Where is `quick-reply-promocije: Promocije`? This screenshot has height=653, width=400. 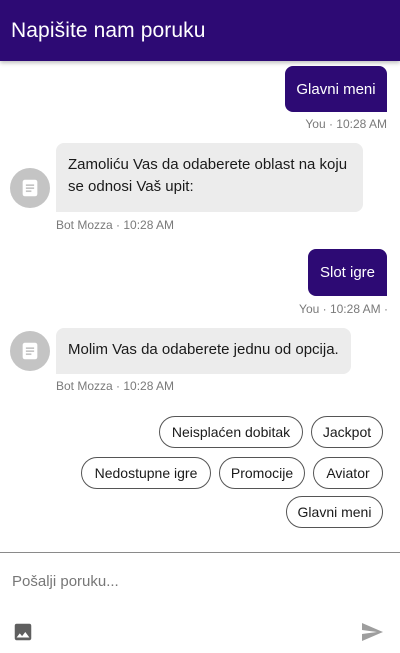
quick-reply-promocije: Promocije is located at coordinates (262, 473).